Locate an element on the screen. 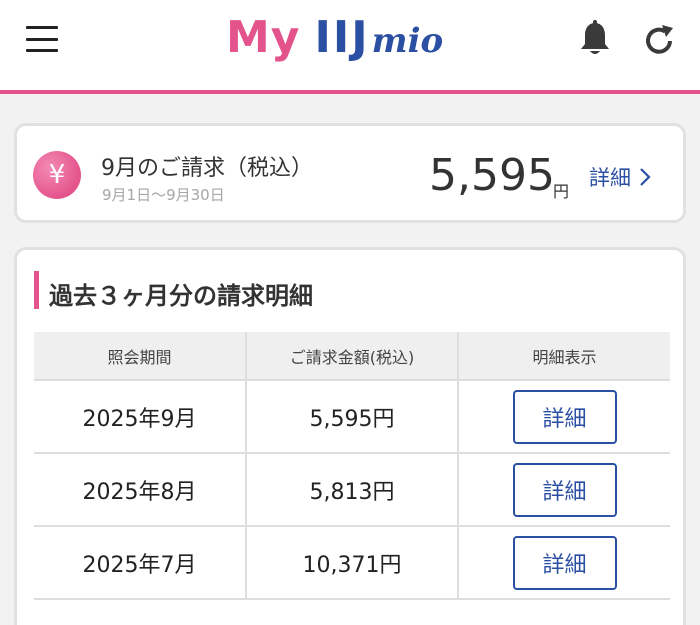  row-amount: 5,595円 is located at coordinates (352, 416).